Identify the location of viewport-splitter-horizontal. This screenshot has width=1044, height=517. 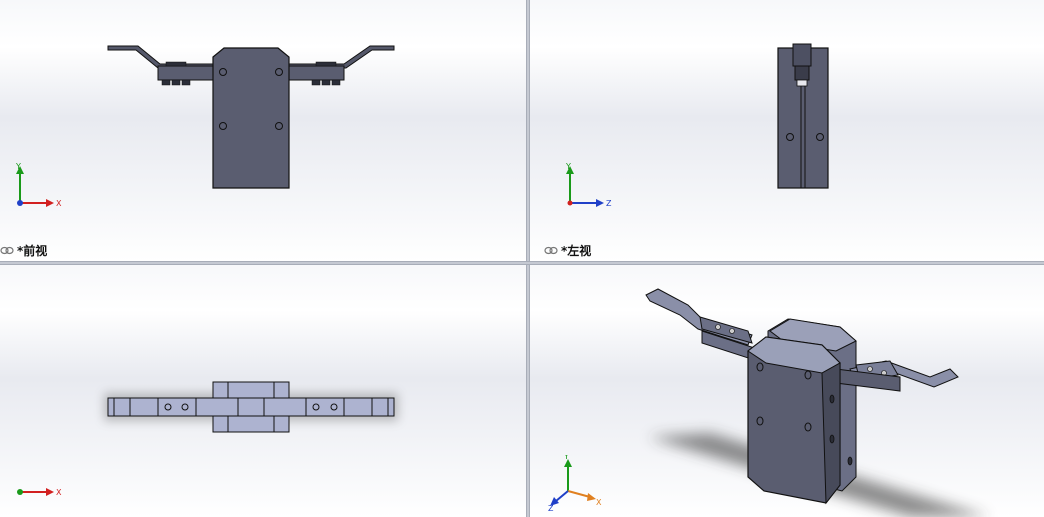
(522, 263).